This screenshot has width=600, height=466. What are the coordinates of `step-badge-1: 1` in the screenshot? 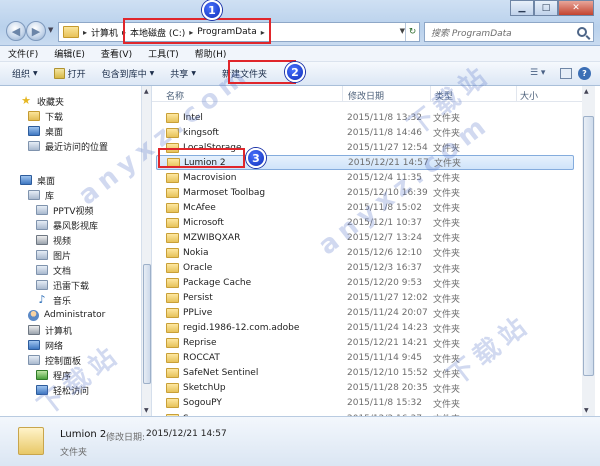 It's located at (212, 10).